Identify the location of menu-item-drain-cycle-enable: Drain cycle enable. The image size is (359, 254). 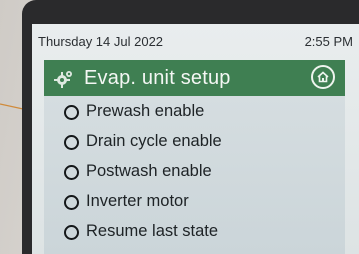
(194, 143).